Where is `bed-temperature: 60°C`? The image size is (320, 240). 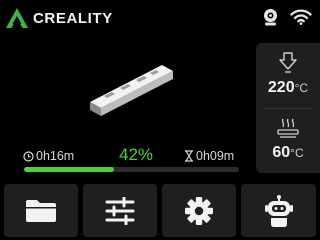 bed-temperature: 60°C is located at coordinates (288, 153).